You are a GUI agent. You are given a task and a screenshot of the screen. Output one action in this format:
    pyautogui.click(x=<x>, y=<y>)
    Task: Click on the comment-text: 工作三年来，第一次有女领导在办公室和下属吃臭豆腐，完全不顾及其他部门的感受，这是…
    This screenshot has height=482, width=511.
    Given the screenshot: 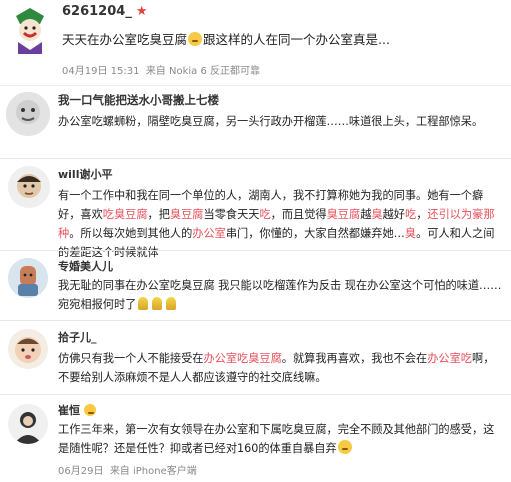 What is the action you would take?
    pyautogui.click(x=276, y=439)
    